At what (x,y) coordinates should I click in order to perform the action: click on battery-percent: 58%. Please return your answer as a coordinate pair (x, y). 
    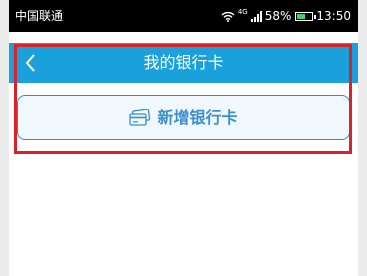
    Looking at the image, I should click on (278, 16).